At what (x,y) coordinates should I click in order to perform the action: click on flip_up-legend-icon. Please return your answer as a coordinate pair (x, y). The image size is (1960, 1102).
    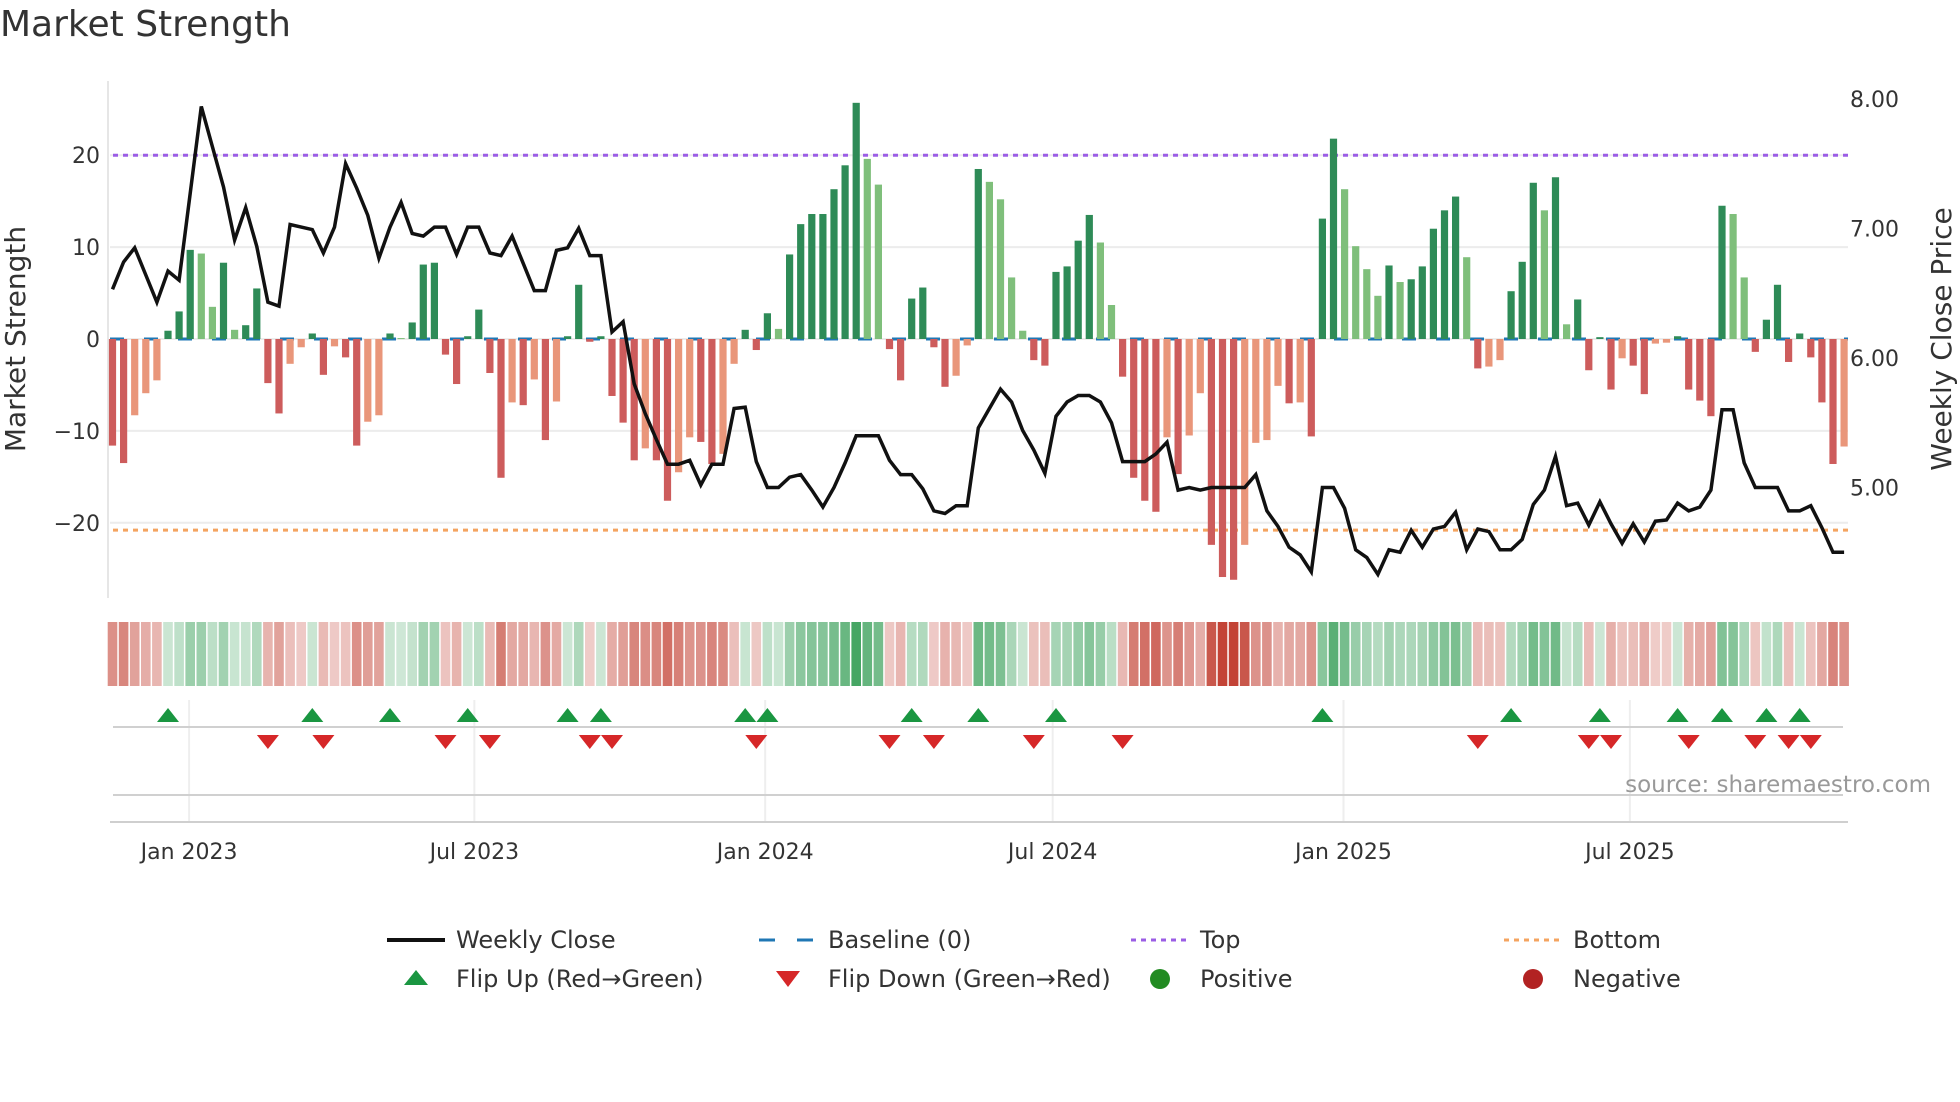
    Looking at the image, I should click on (416, 977).